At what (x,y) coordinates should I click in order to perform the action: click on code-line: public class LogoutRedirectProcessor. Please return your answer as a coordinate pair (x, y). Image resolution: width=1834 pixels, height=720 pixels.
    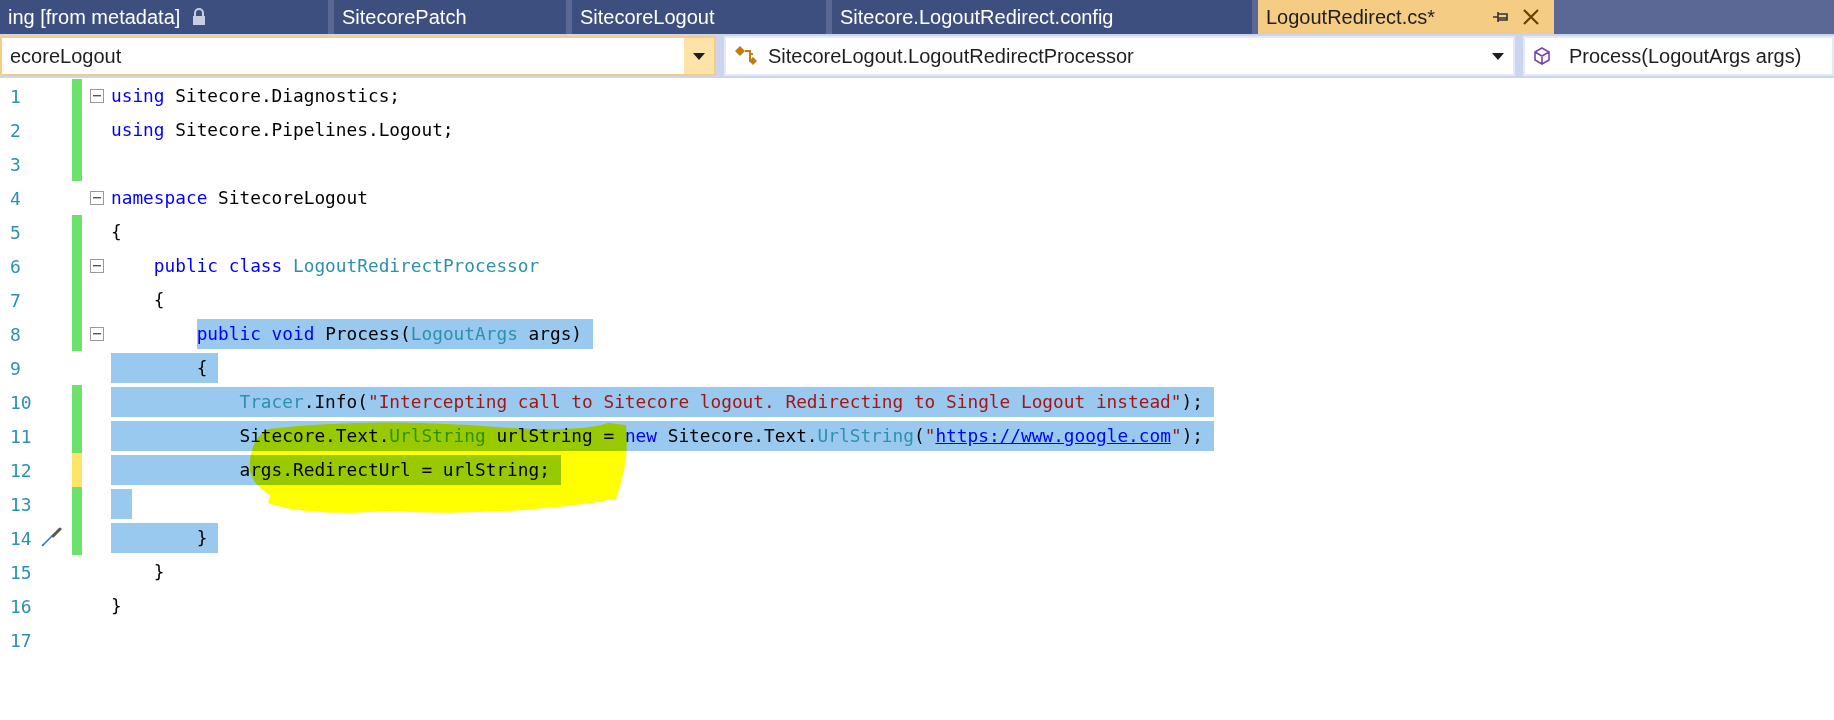
    Looking at the image, I should click on (346, 266).